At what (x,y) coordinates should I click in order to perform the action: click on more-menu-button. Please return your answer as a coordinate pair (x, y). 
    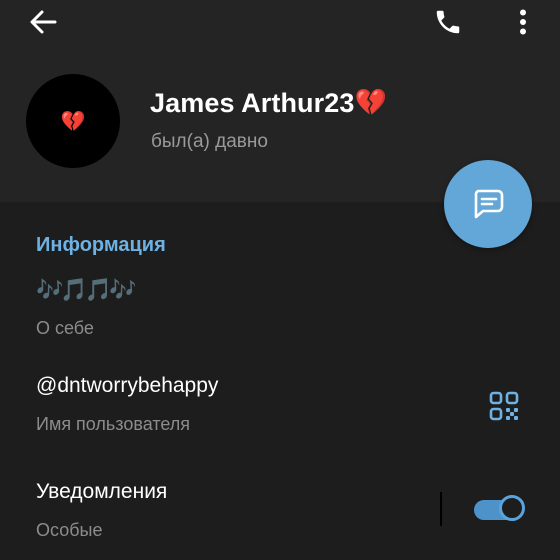
    Looking at the image, I should click on (523, 22).